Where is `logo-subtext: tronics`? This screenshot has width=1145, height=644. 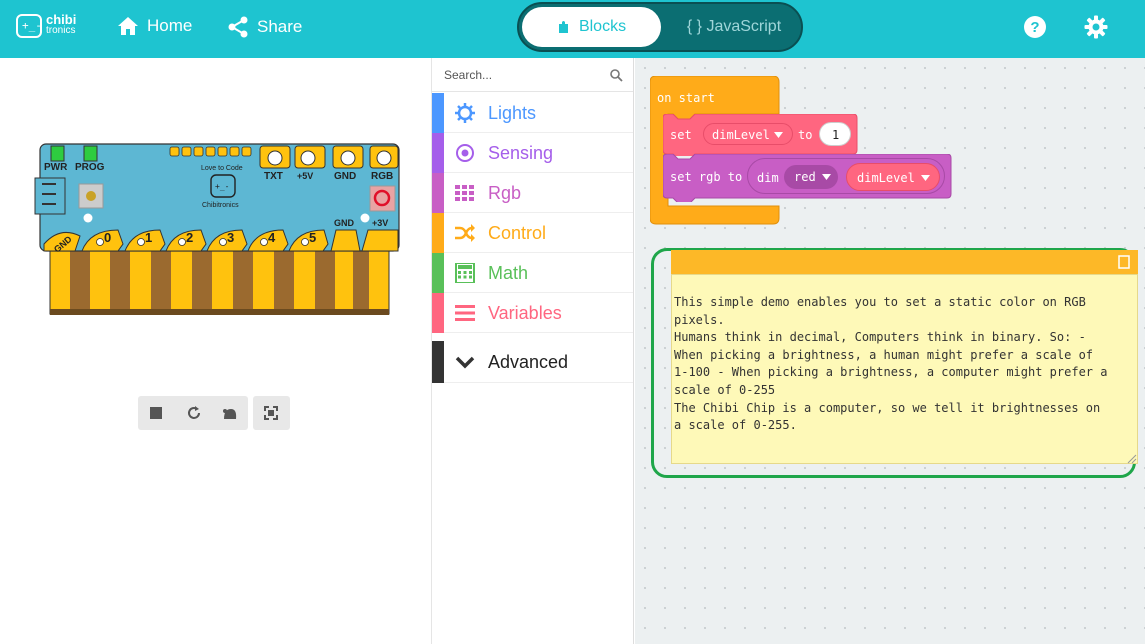
logo-subtext: tronics is located at coordinates (61, 30).